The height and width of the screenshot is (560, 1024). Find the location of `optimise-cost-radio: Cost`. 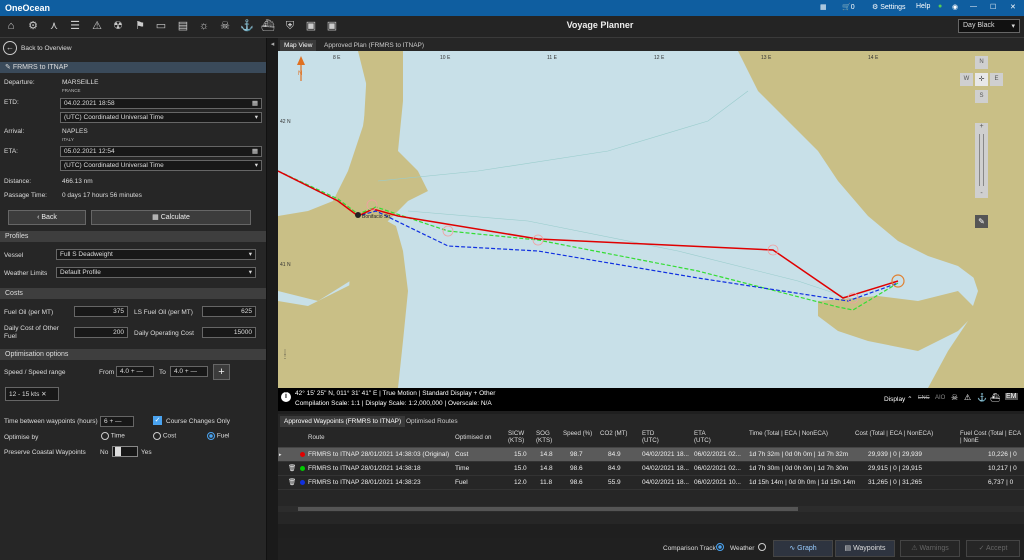

optimise-cost-radio: Cost is located at coordinates (164, 436).